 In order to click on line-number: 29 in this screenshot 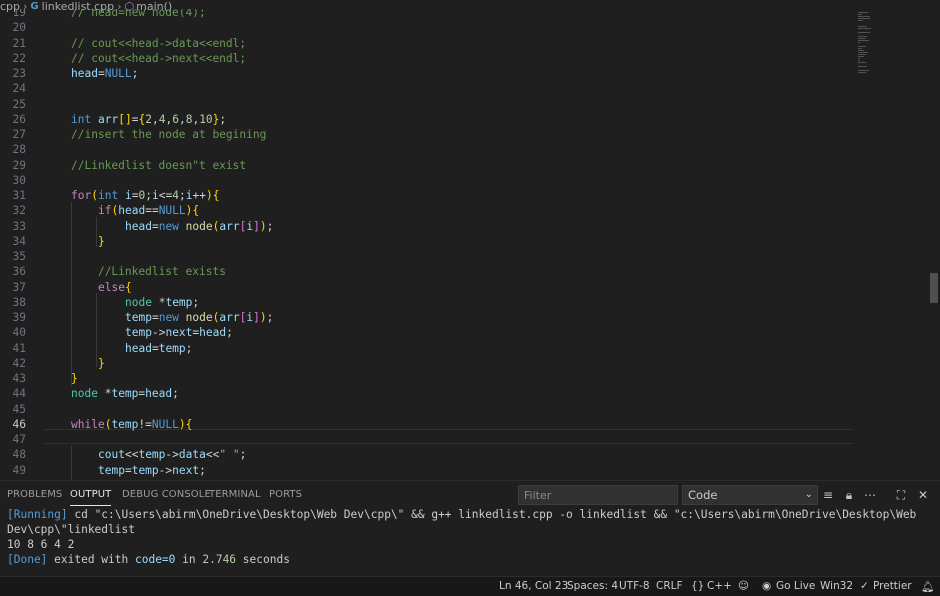, I will do `click(19, 165)`.